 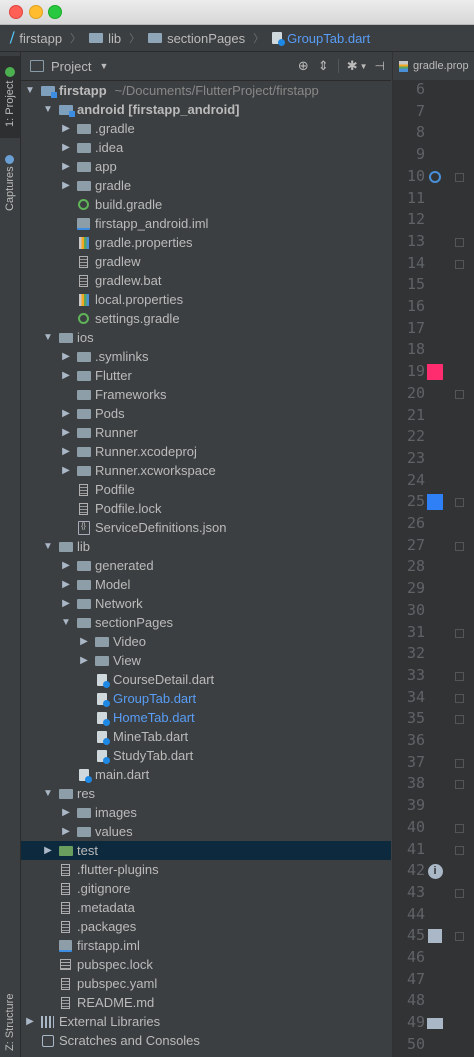 I want to click on tree-item: build.gradle, so click(x=206, y=204).